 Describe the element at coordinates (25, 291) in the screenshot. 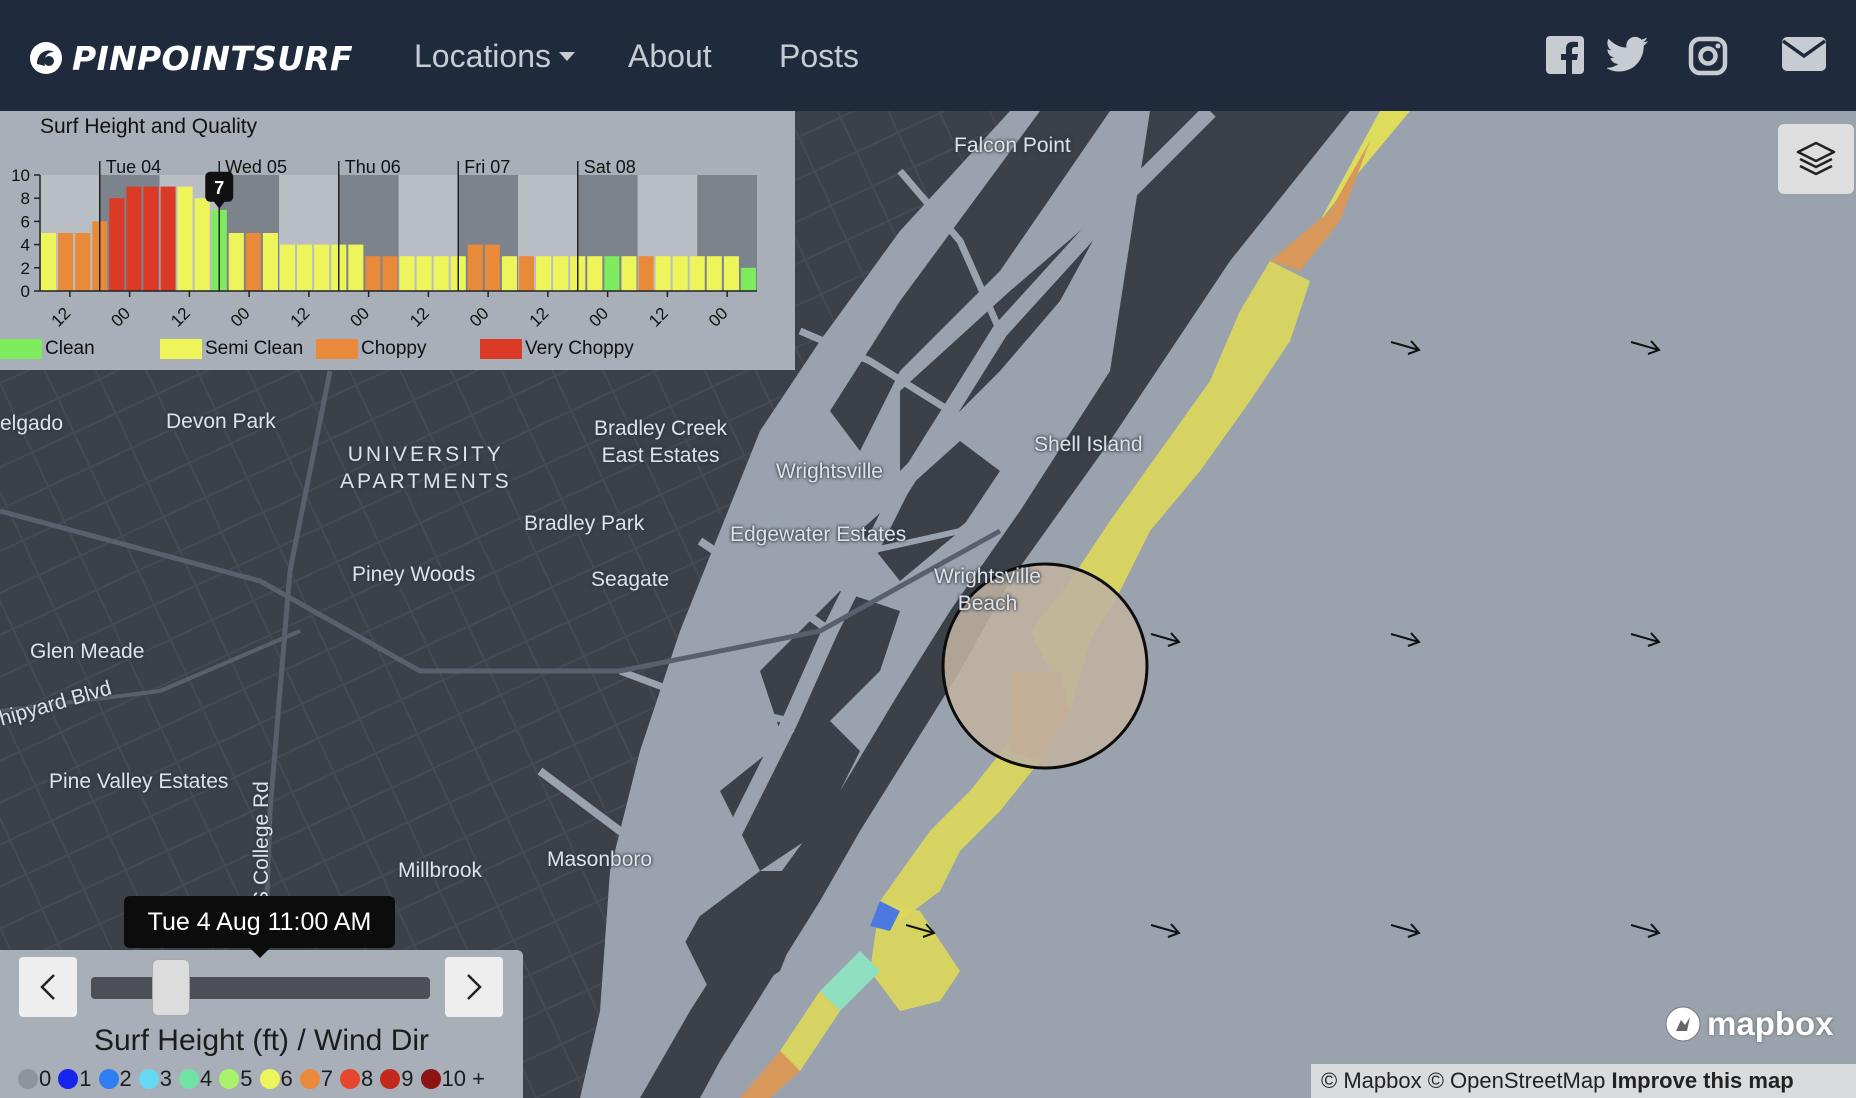

I see `chart-y-tick-label: 0` at that location.